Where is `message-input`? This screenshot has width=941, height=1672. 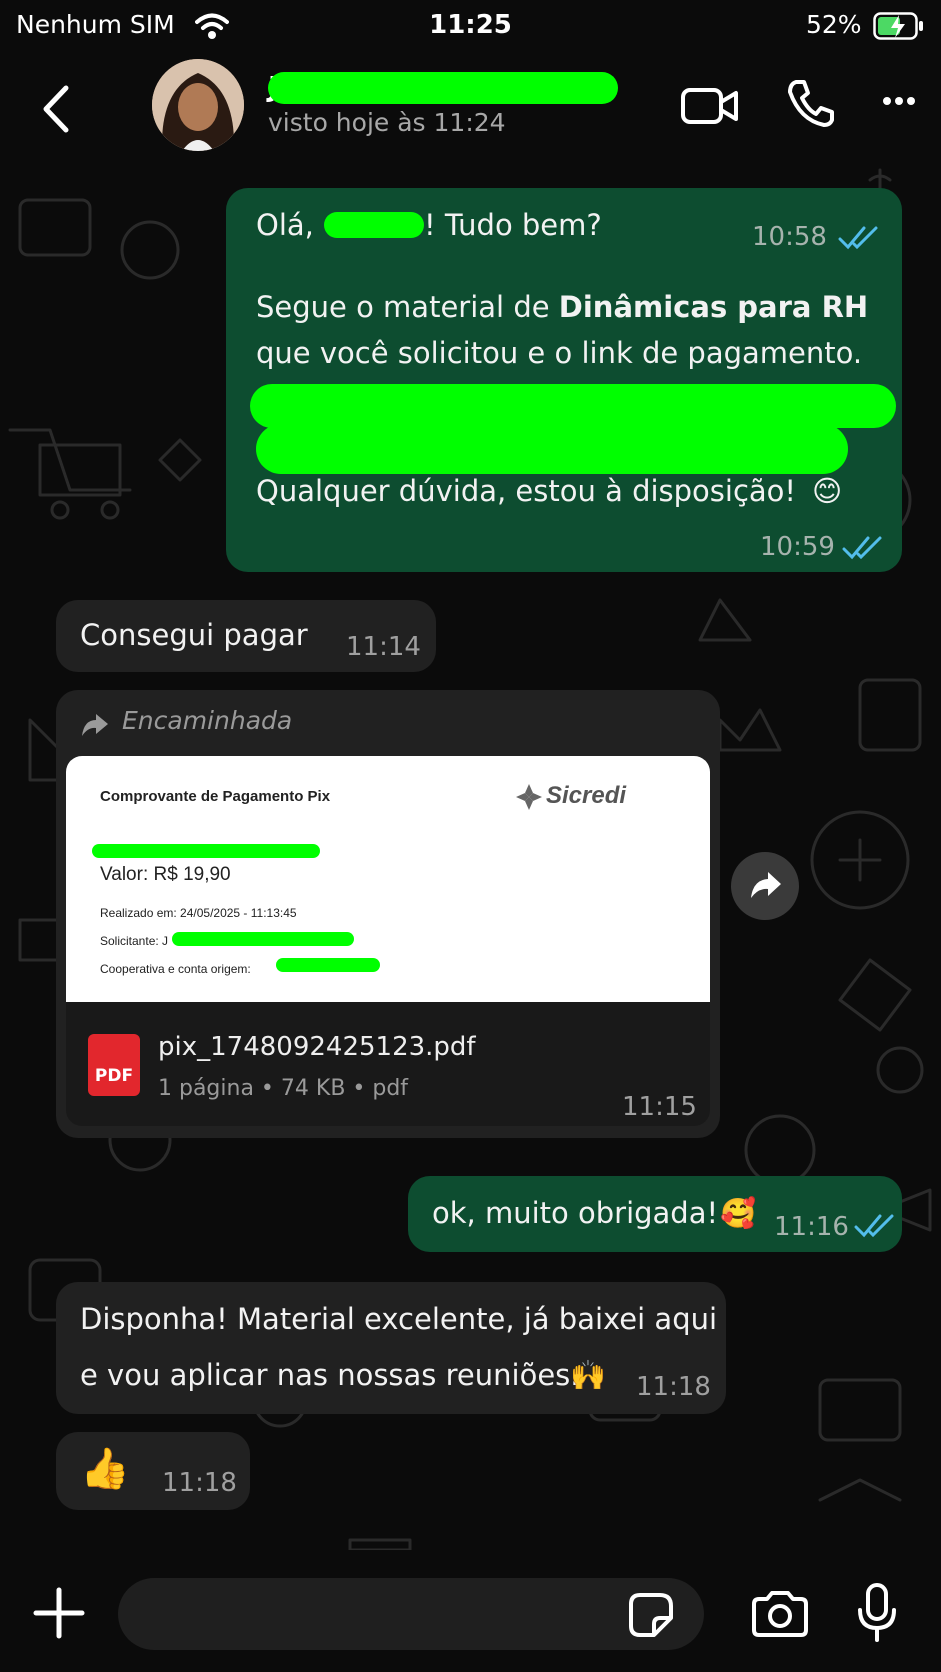
message-input is located at coordinates (411, 1614).